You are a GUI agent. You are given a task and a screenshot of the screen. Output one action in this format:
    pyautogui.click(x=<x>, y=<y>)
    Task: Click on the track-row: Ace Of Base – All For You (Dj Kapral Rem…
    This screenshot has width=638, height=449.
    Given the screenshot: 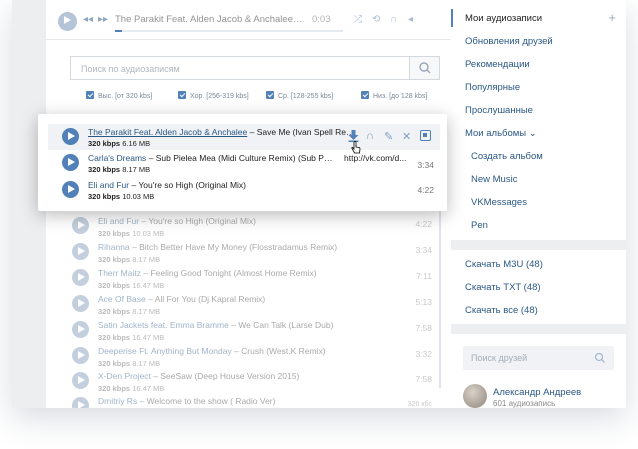 What is the action you would take?
    pyautogui.click(x=258, y=305)
    